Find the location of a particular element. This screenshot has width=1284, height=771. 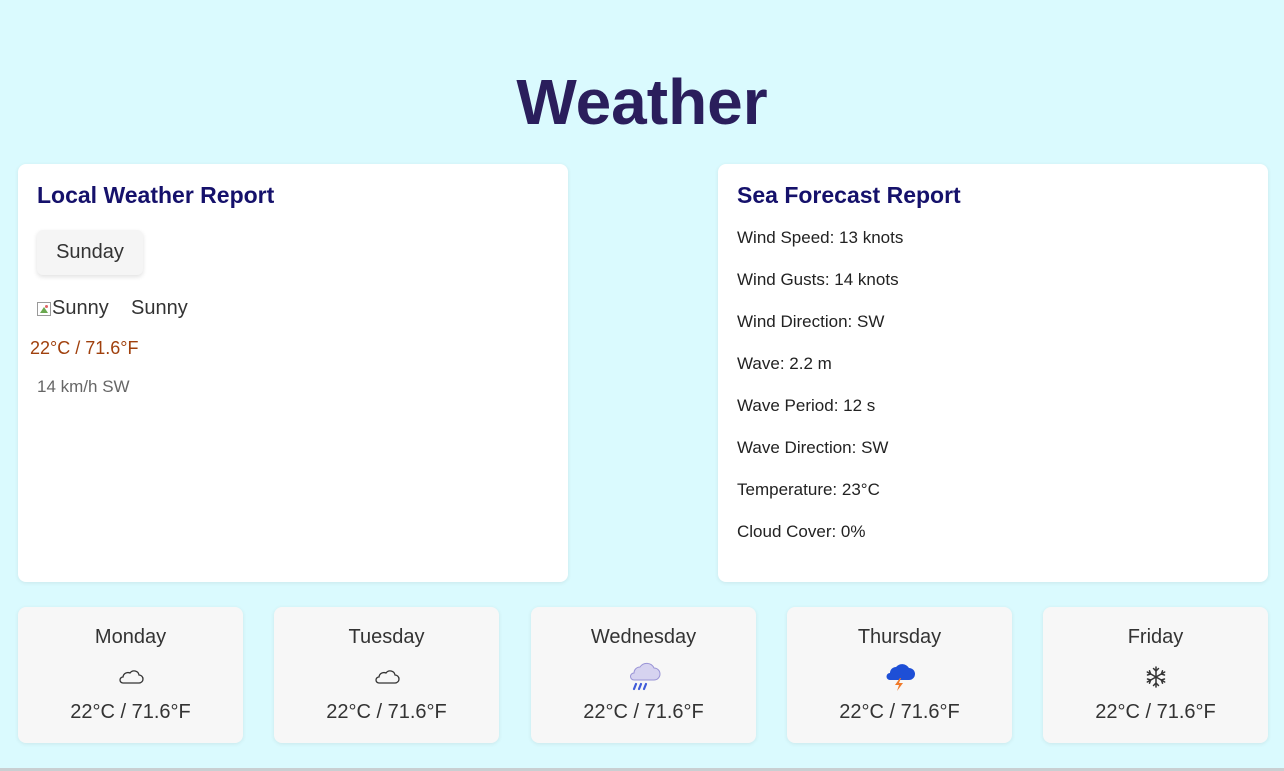

forecast-card-wednesday: Wednesday 22°C / 71.6°F is located at coordinates (643, 675).